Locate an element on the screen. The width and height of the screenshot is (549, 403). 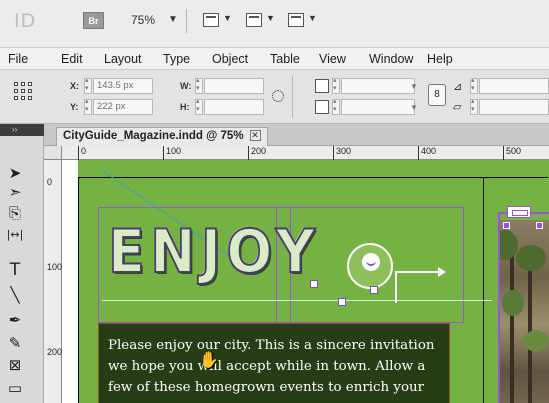
ruler-origin is located at coordinates (53, 153).